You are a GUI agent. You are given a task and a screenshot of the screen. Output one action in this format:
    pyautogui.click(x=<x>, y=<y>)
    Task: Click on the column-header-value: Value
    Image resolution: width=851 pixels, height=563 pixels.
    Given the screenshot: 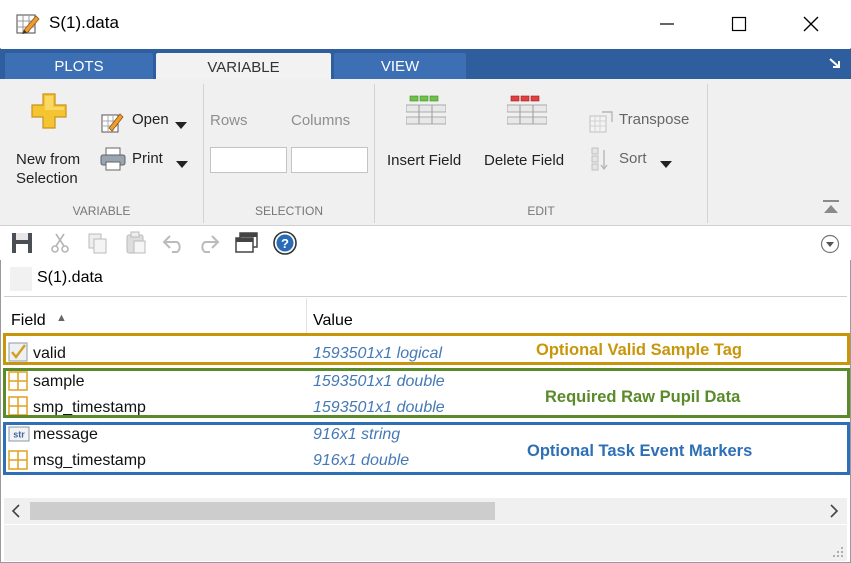 What is the action you would take?
    pyautogui.click(x=333, y=321)
    